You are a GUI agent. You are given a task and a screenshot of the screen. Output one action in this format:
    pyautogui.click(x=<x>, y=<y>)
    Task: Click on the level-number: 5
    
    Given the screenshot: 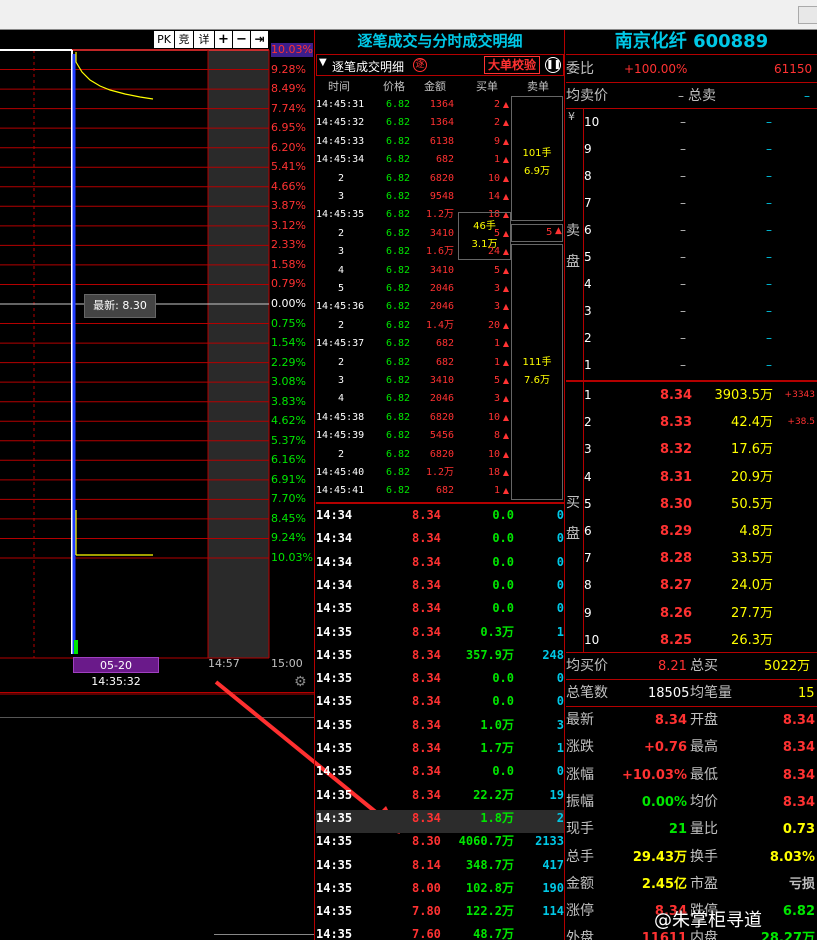 What is the action you would take?
    pyautogui.click(x=588, y=503)
    